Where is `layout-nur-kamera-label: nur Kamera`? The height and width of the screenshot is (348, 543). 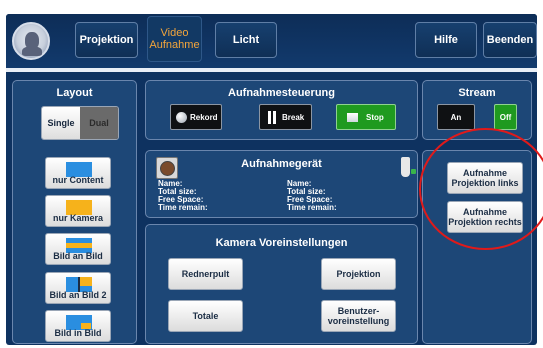
layout-nur-kamera-label: nur Kamera is located at coordinates (78, 218).